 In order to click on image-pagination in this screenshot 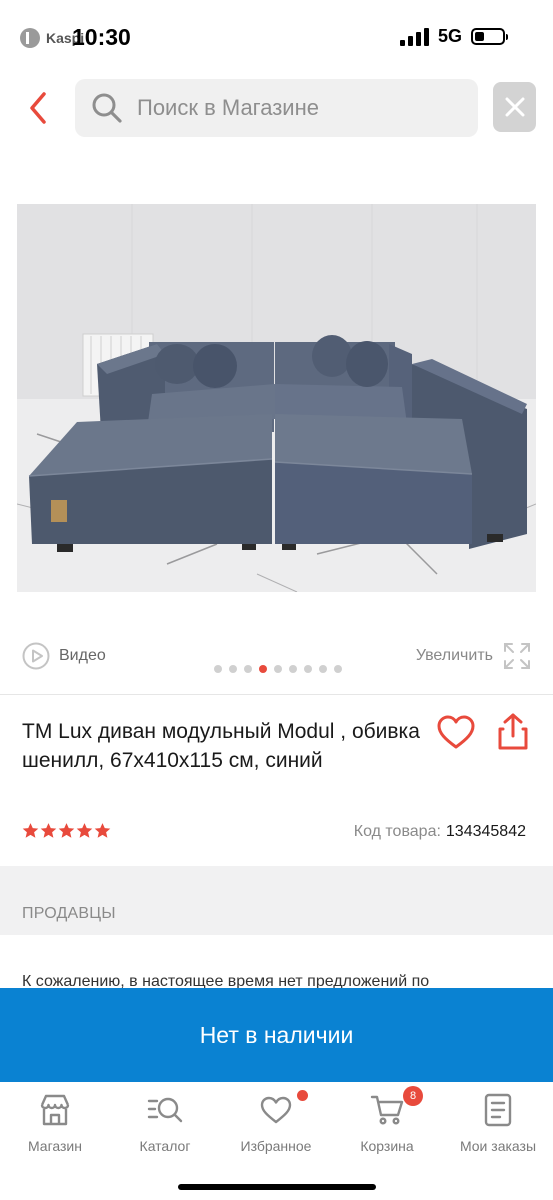, I will do `click(278, 669)`.